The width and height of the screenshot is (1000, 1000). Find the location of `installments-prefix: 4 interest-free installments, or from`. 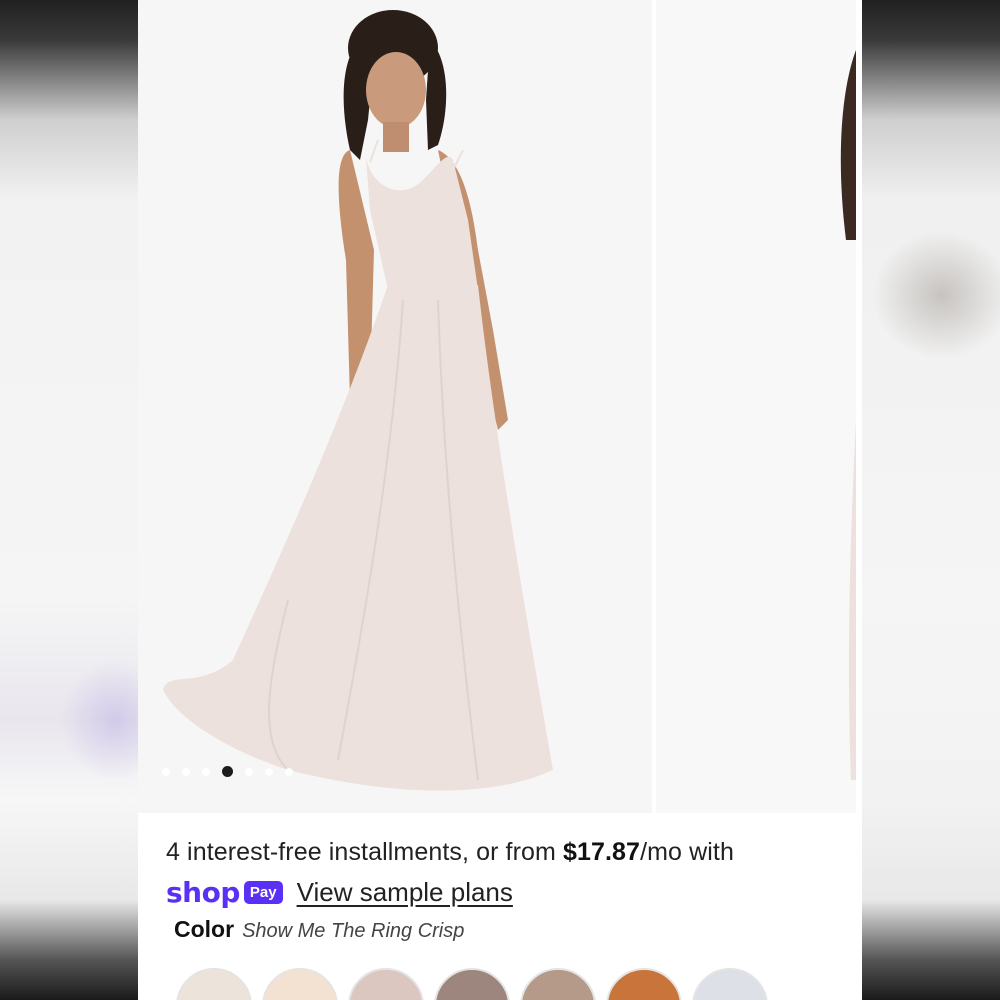

installments-prefix: 4 interest-free installments, or from is located at coordinates (364, 852).